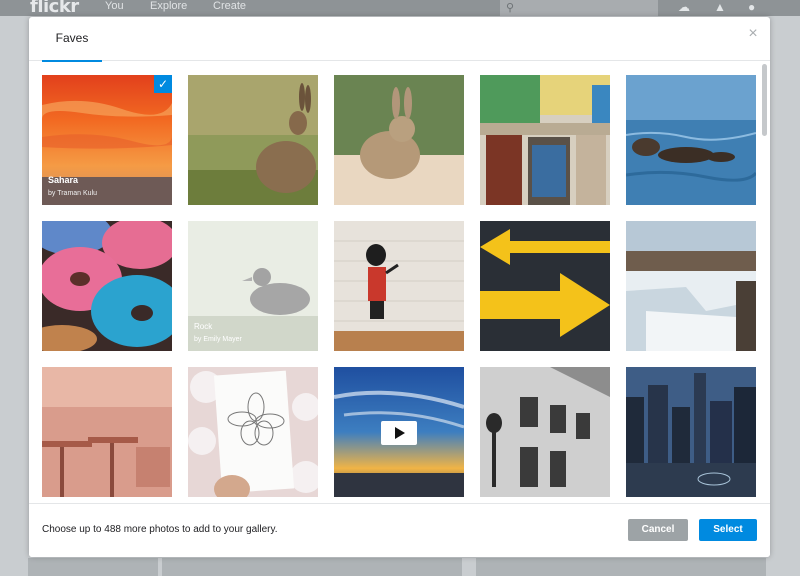 The width and height of the screenshot is (800, 576). I want to click on rabbit-photo, so click(399, 140).